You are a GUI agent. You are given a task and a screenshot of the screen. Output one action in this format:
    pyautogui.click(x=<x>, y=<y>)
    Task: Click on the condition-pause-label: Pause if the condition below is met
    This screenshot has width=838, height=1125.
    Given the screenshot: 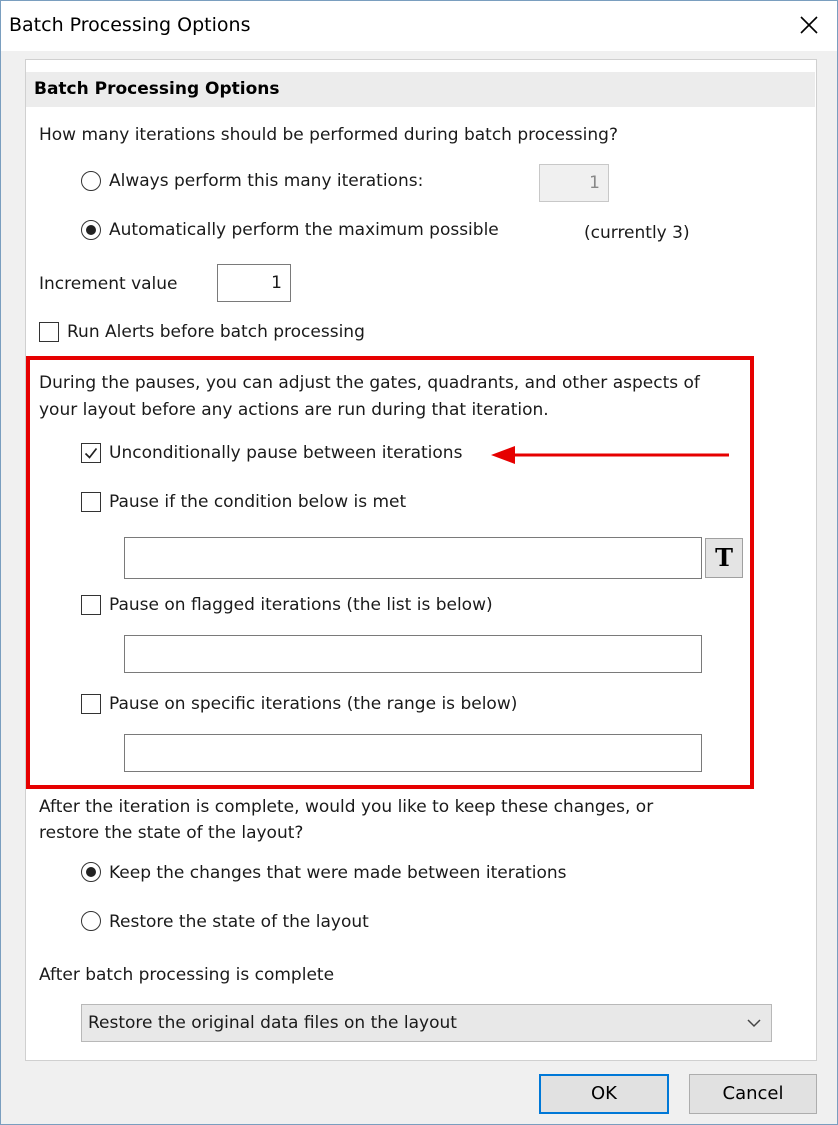 What is the action you would take?
    pyautogui.click(x=257, y=502)
    